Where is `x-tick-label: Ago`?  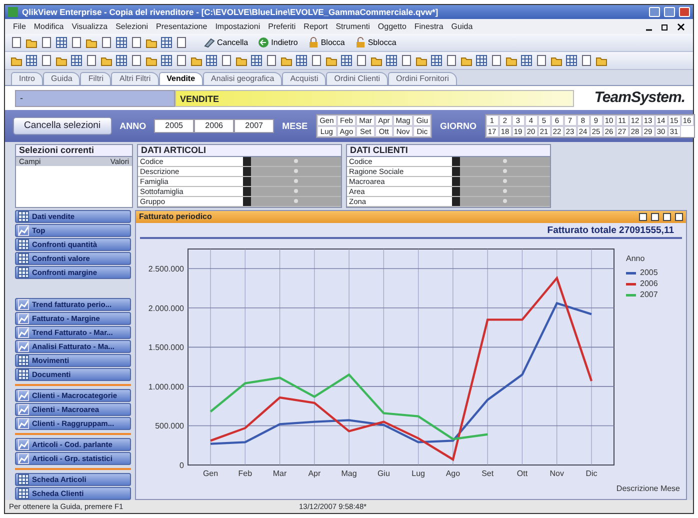 x-tick-label: Ago is located at coordinates (453, 473).